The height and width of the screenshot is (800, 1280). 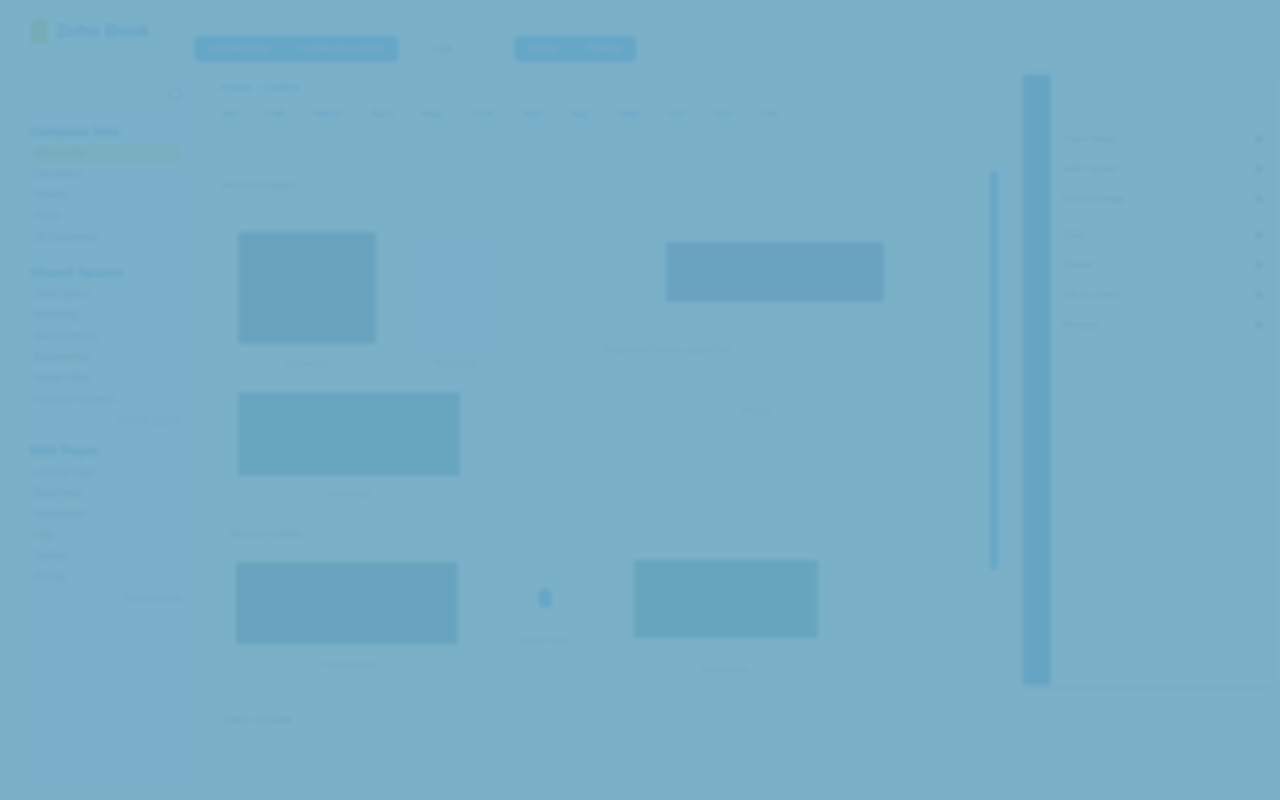 What do you see at coordinates (107, 94) in the screenshot?
I see `sidebar-search-input` at bounding box center [107, 94].